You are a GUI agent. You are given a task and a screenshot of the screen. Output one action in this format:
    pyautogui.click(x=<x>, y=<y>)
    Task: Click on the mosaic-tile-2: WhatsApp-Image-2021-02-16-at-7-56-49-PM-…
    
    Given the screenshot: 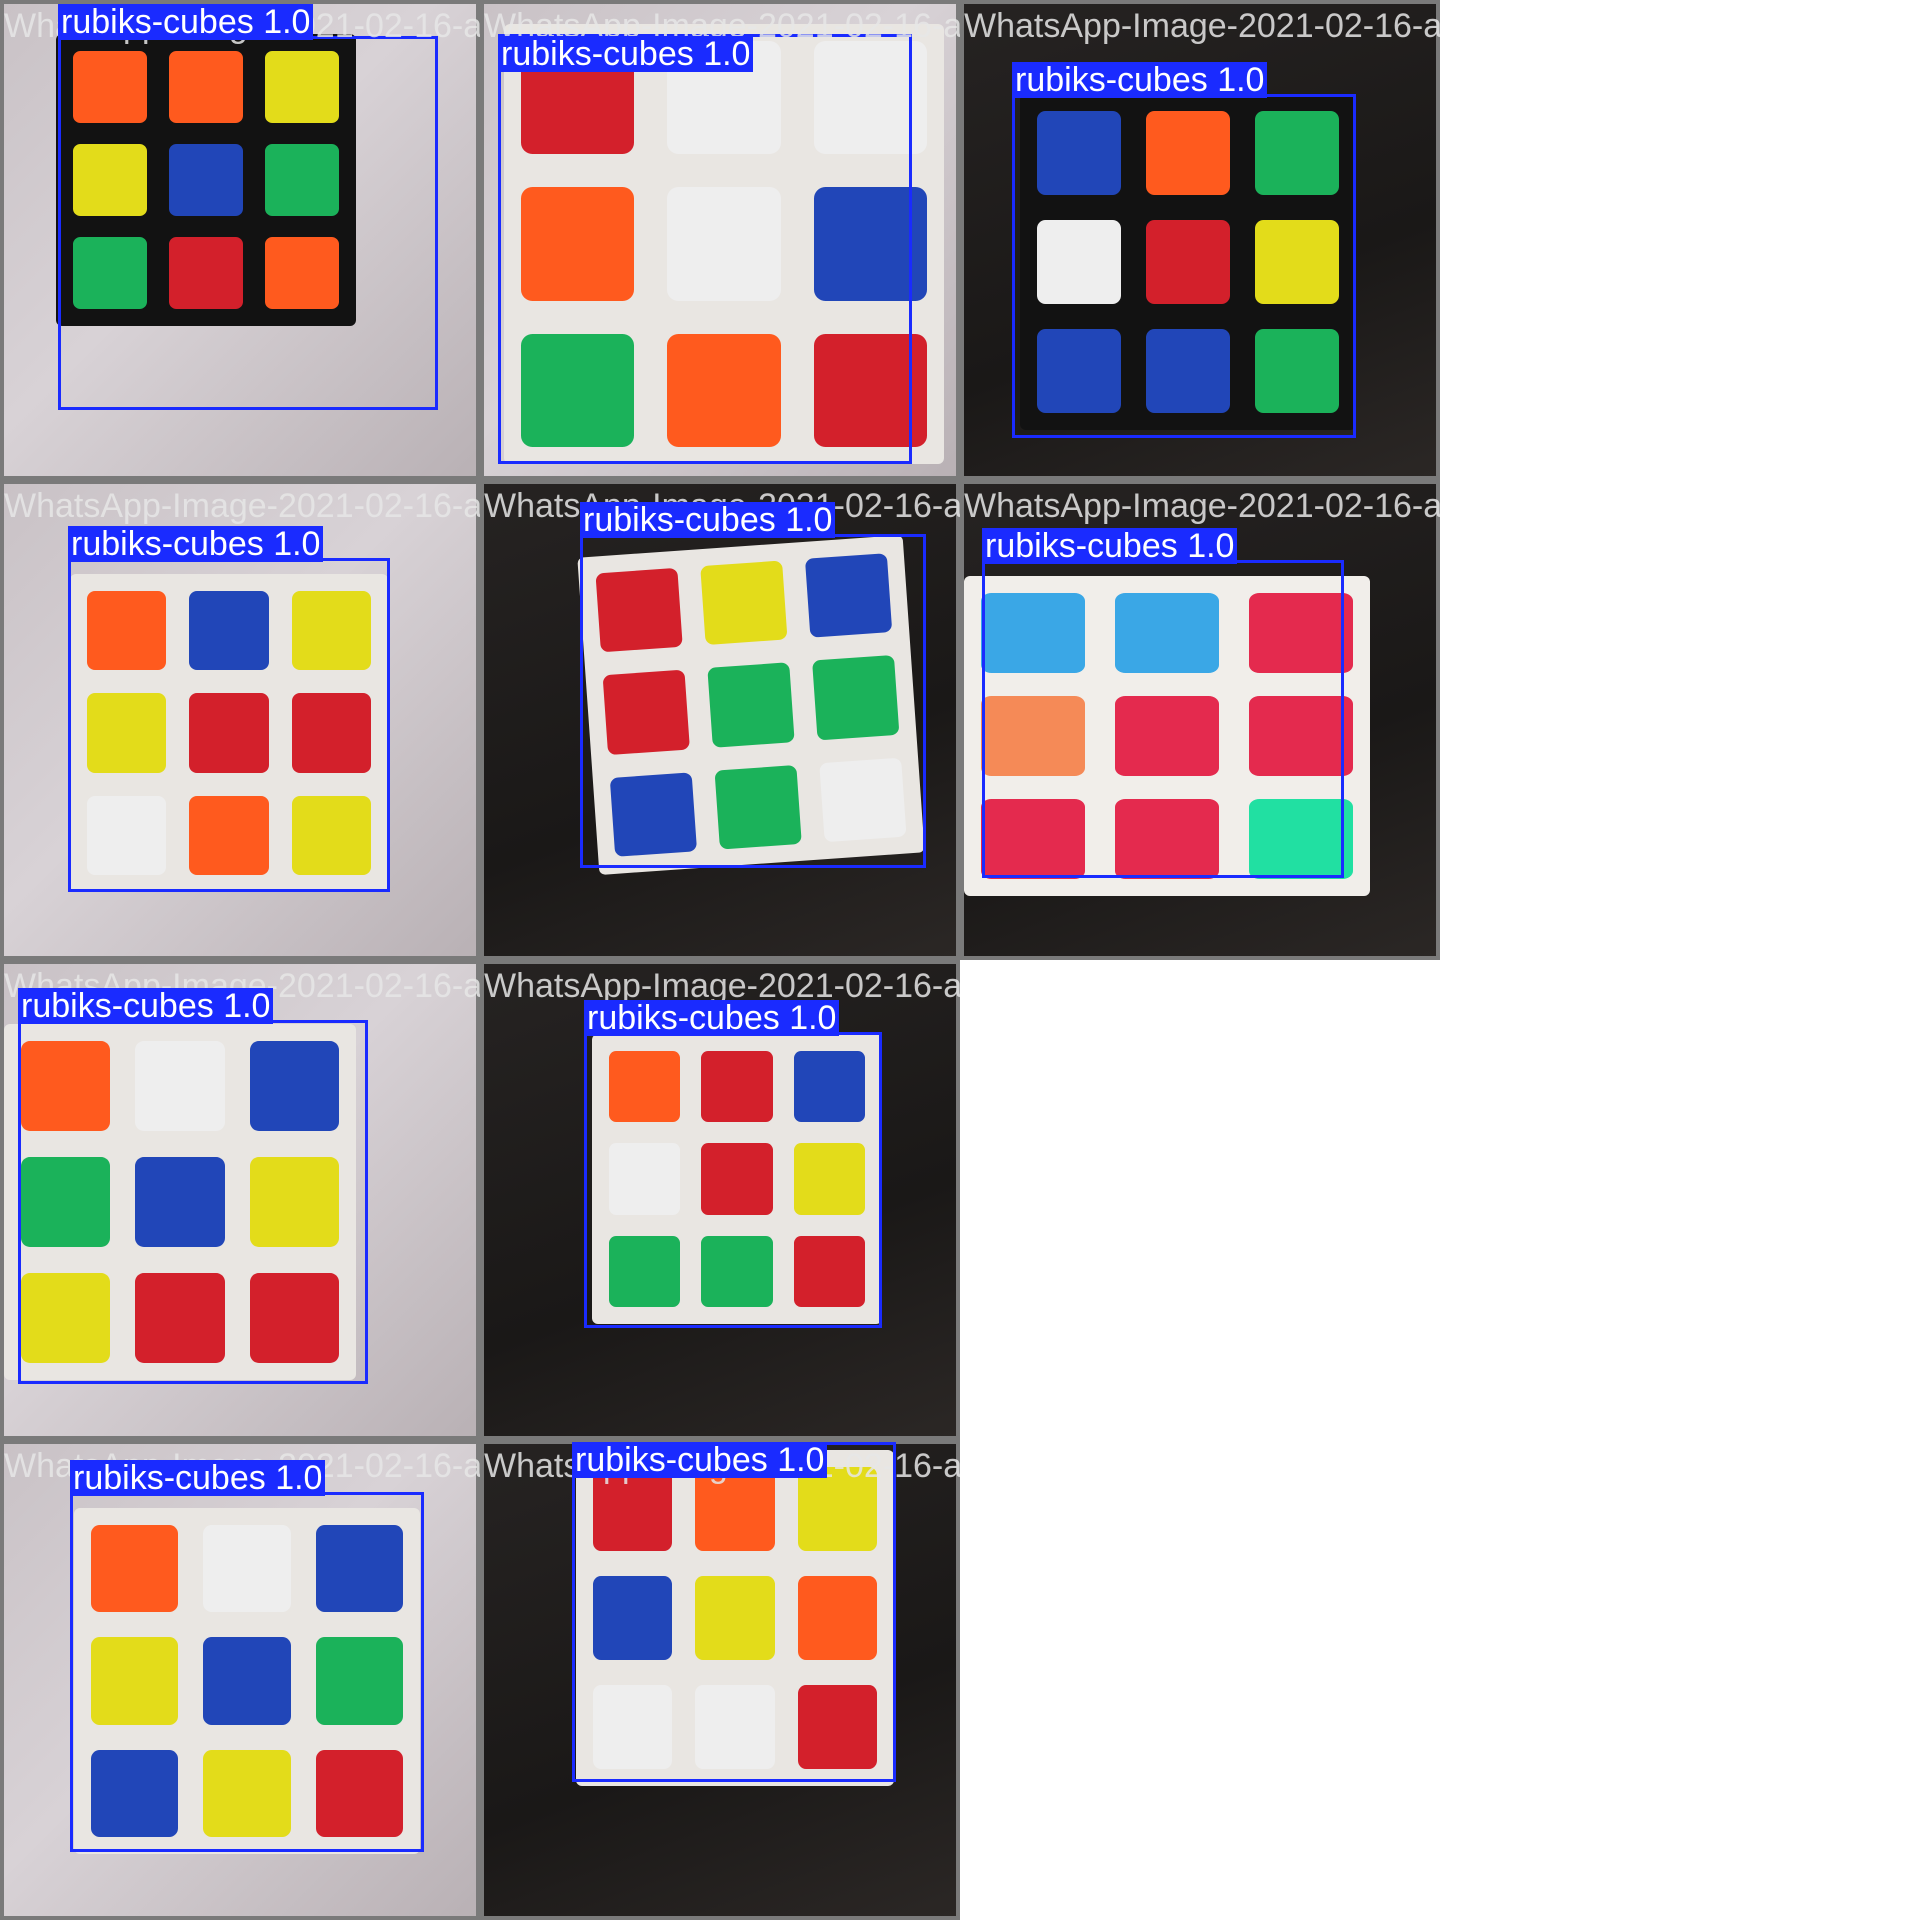 What is the action you would take?
    pyautogui.click(x=720, y=240)
    